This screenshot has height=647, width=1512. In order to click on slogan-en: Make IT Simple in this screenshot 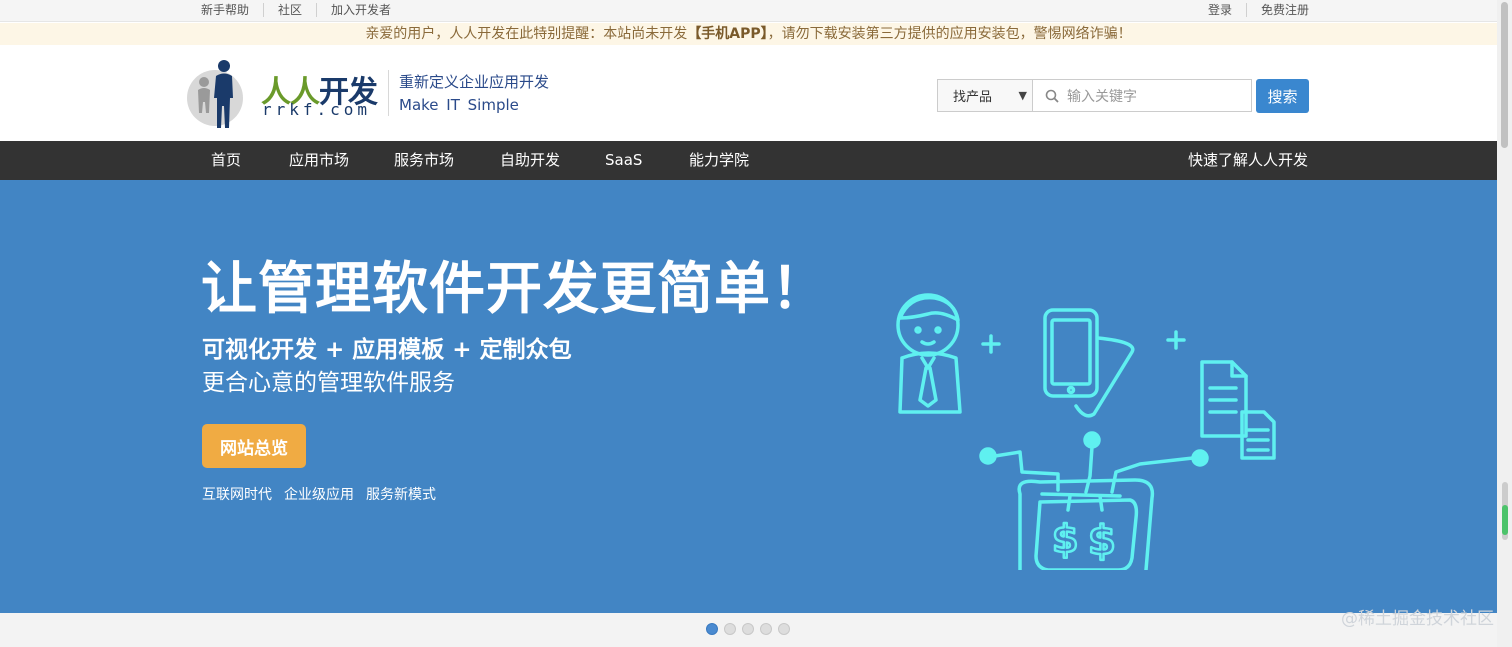, I will do `click(459, 105)`.